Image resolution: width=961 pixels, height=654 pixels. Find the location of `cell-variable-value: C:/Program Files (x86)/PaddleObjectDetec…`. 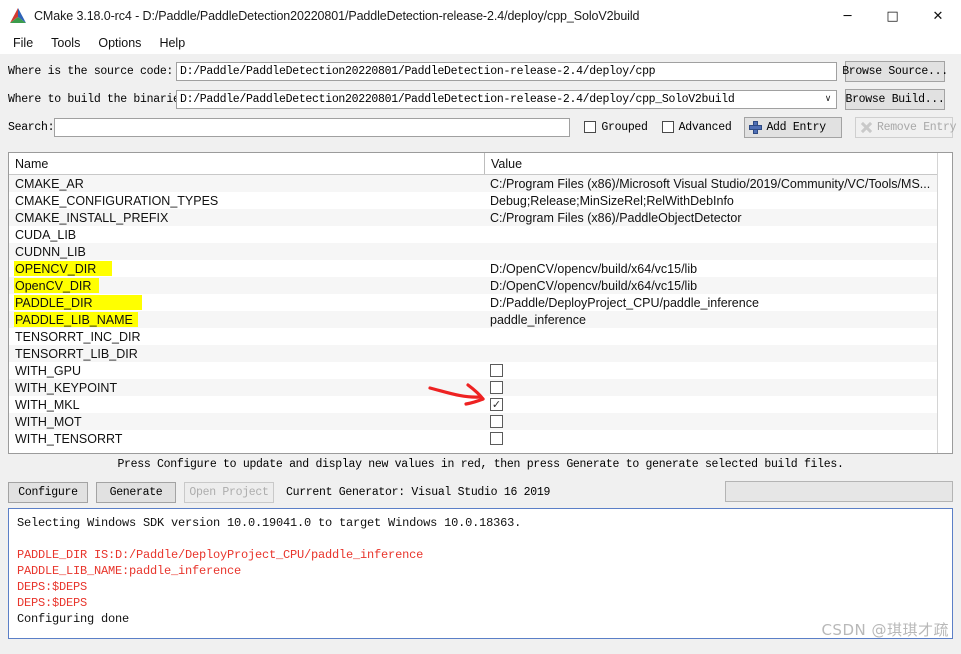

cell-variable-value: C:/Program Files (x86)/PaddleObjectDetec… is located at coordinates (718, 217).